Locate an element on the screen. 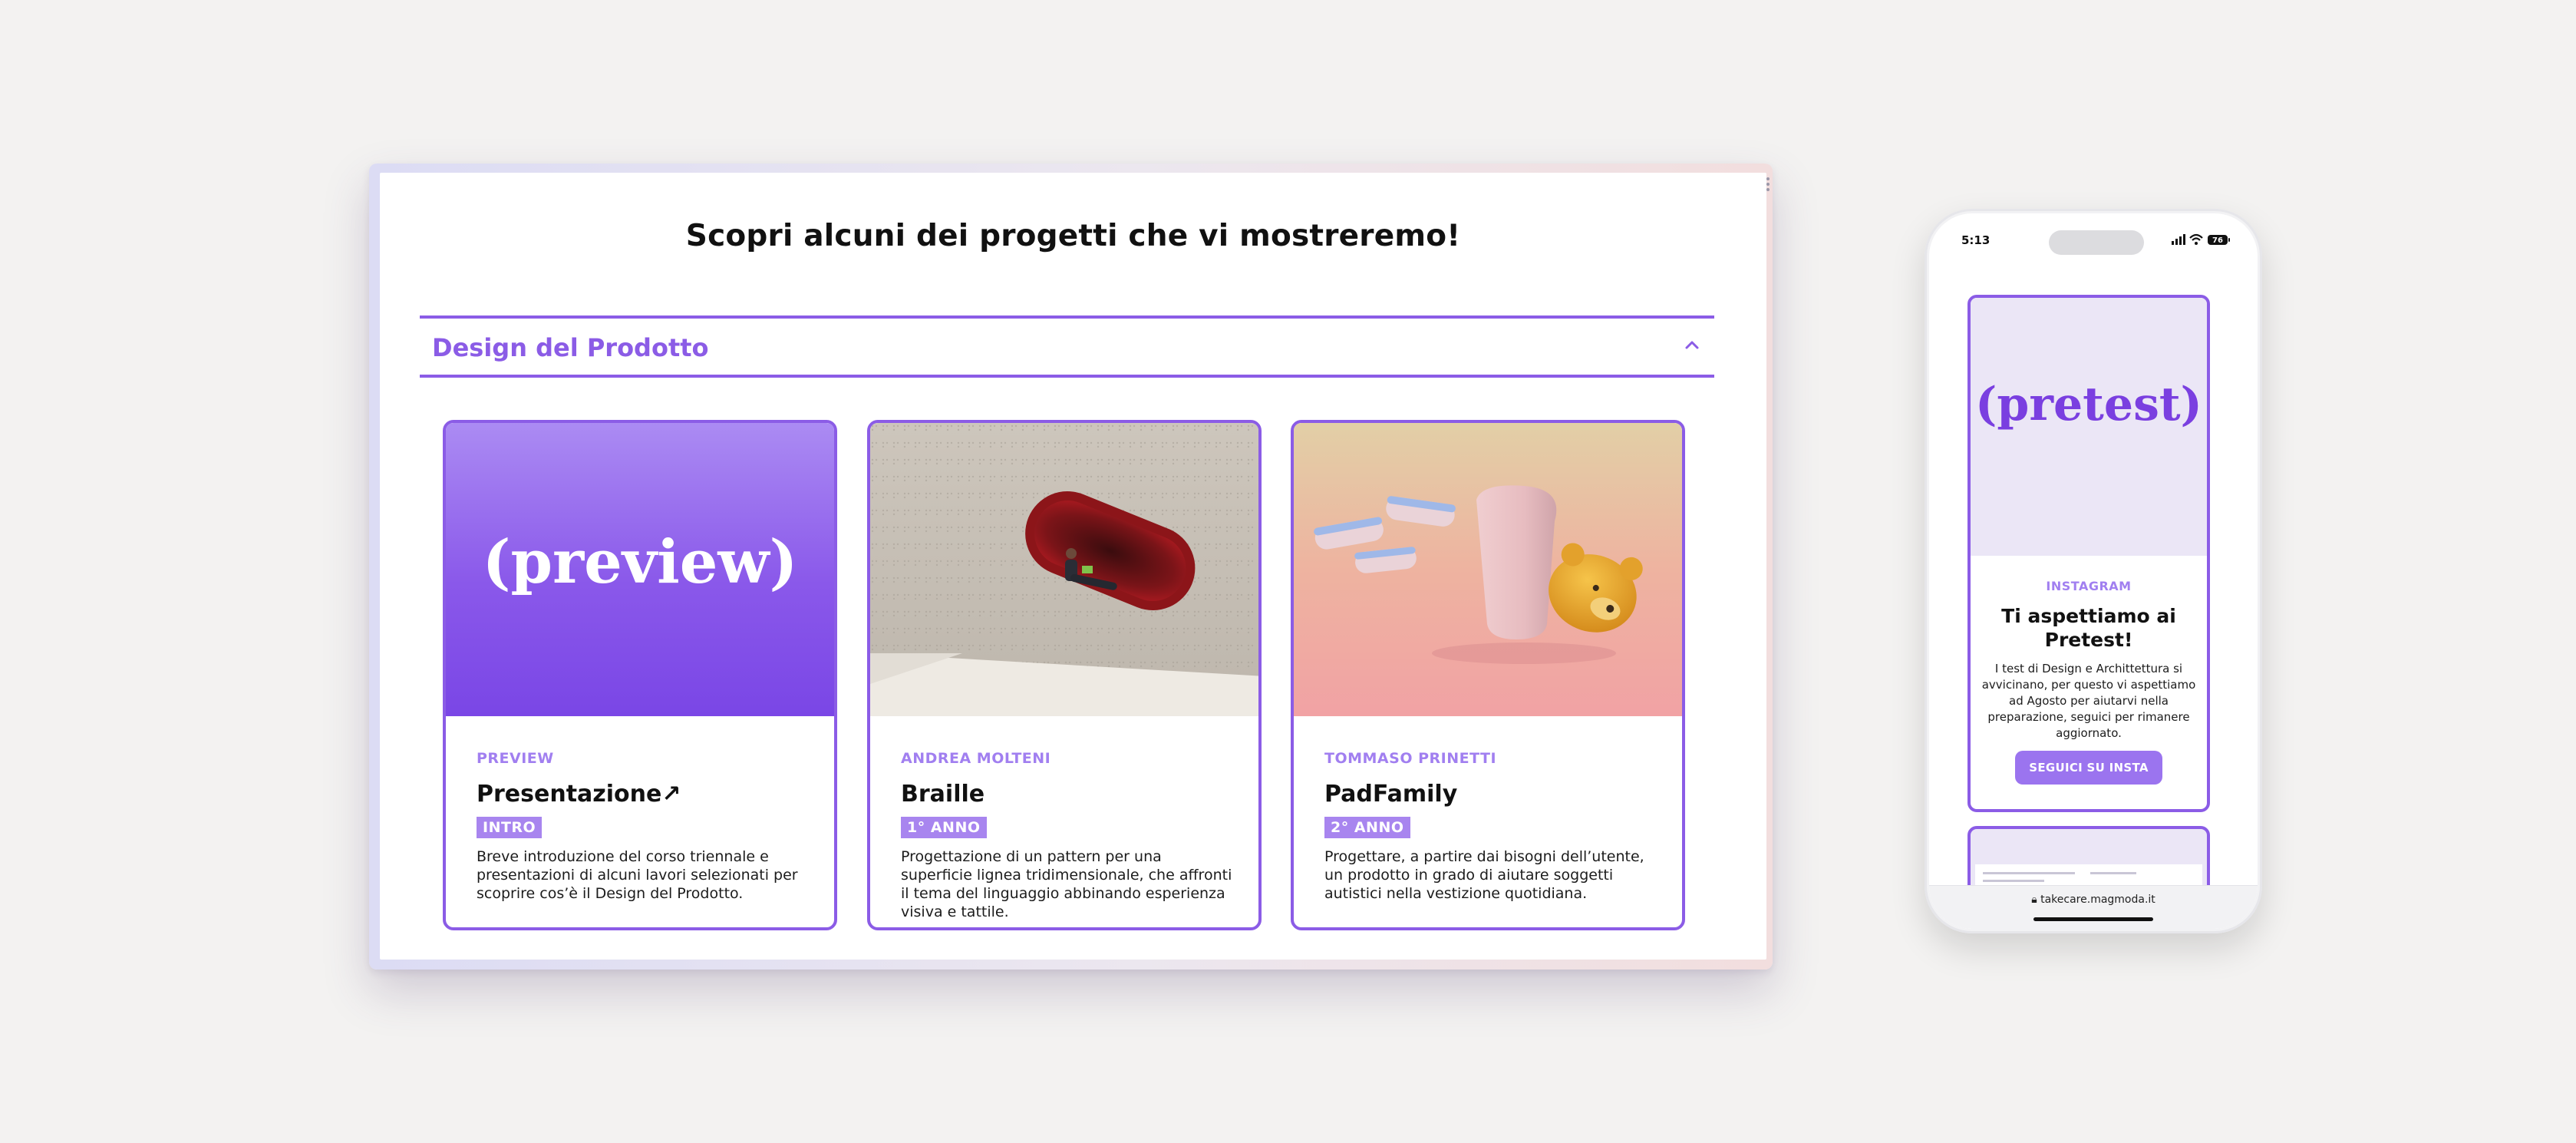 This screenshot has width=2576, height=1143. follow-instagram-button: SEGUICI SU INSTA is located at coordinates (2088, 768).